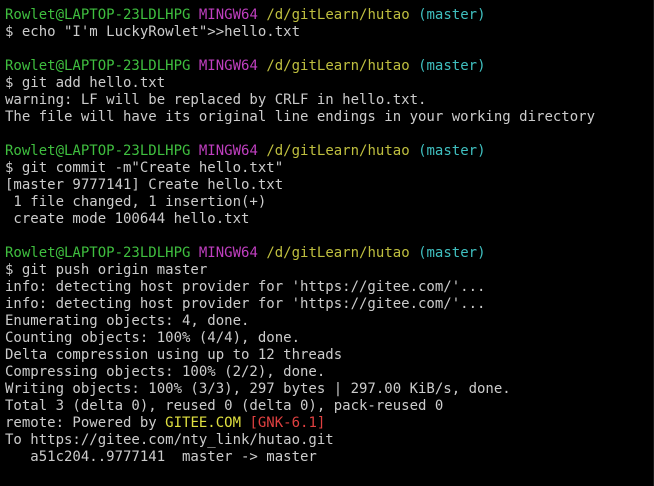 This screenshot has width=654, height=486. What do you see at coordinates (329, 423) in the screenshot?
I see `remote-line: remote: Powered by GITEE.COM [GNK-6.1]` at bounding box center [329, 423].